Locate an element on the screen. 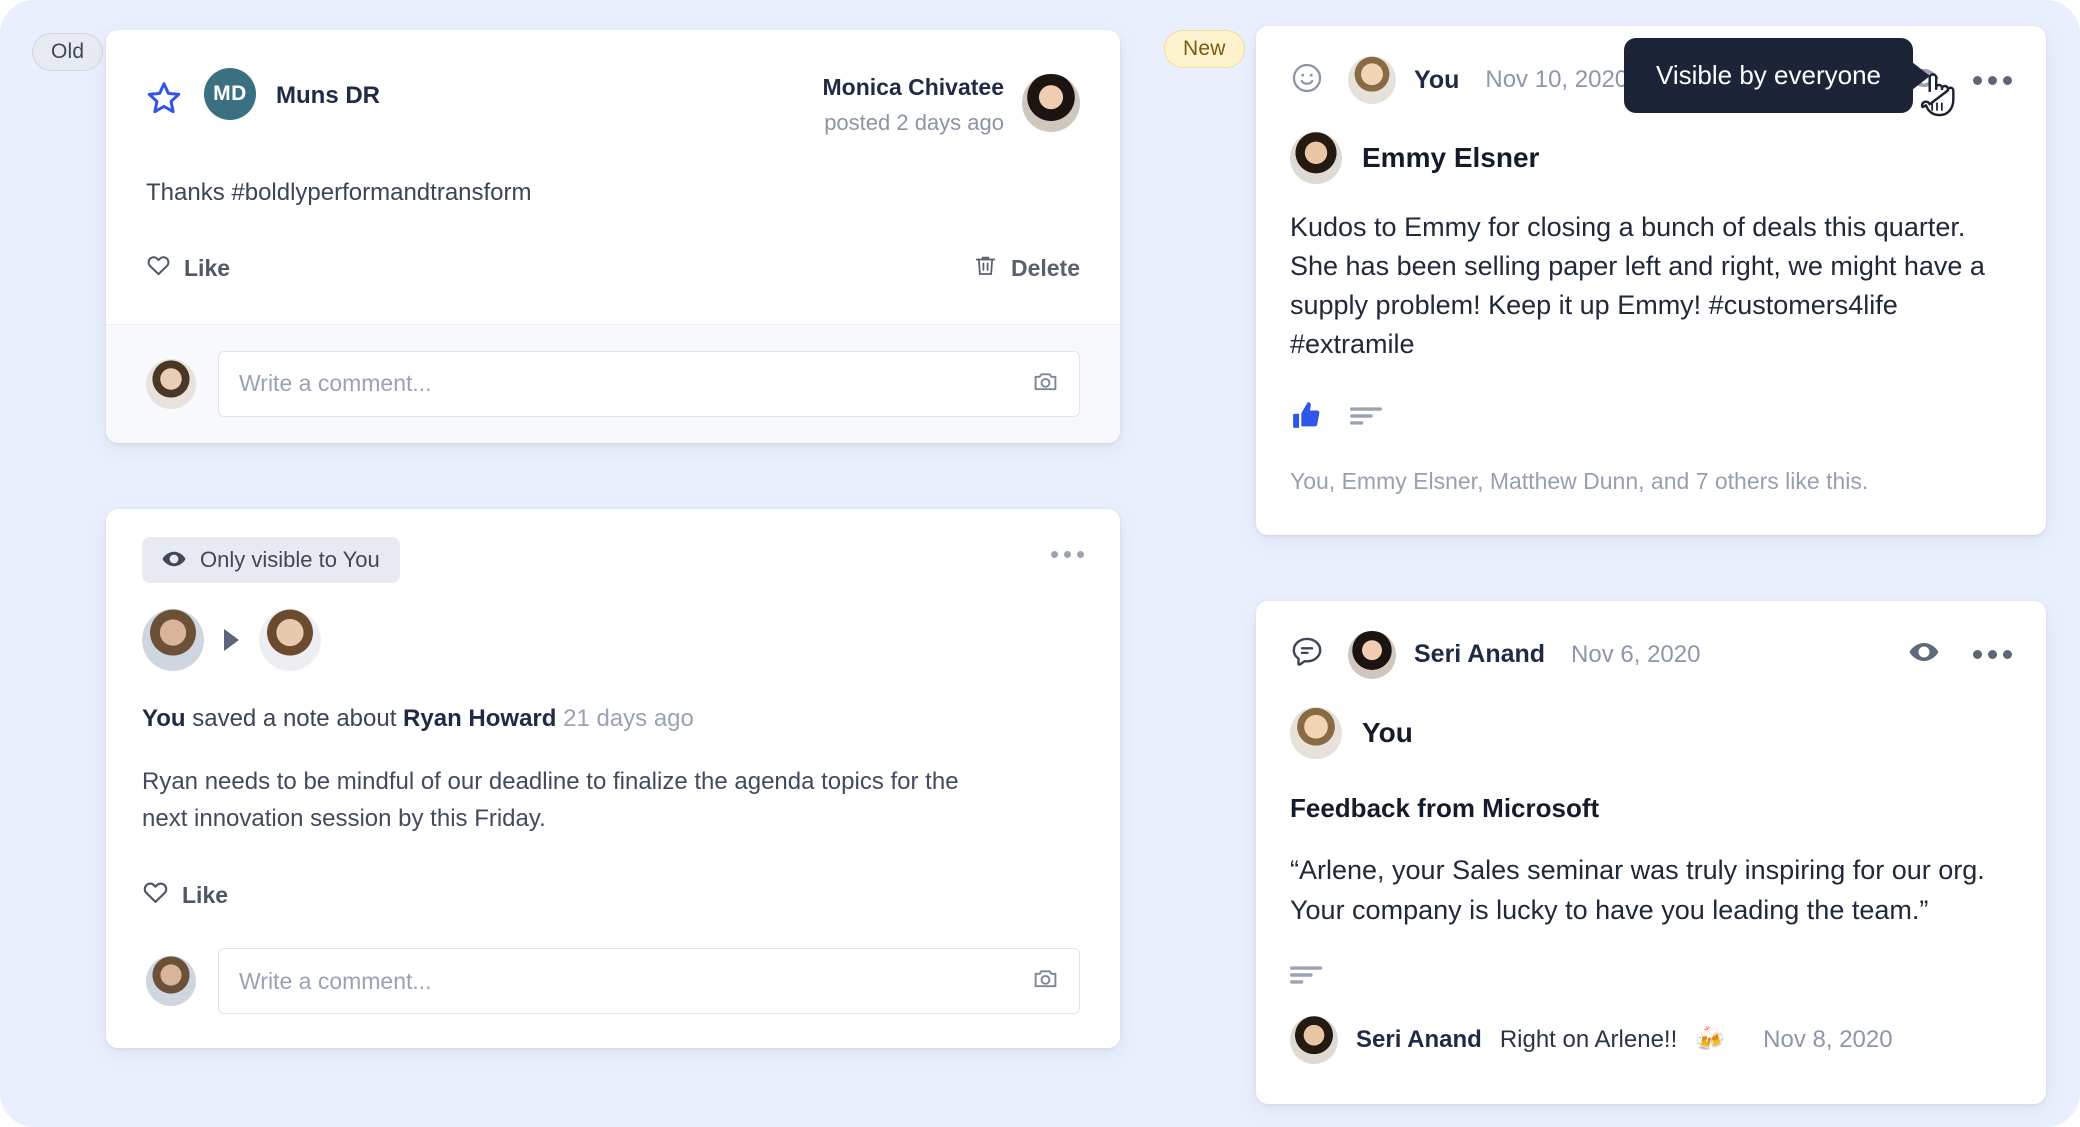 This screenshot has width=2080, height=1127. note-subject-avatar is located at coordinates (290, 639).